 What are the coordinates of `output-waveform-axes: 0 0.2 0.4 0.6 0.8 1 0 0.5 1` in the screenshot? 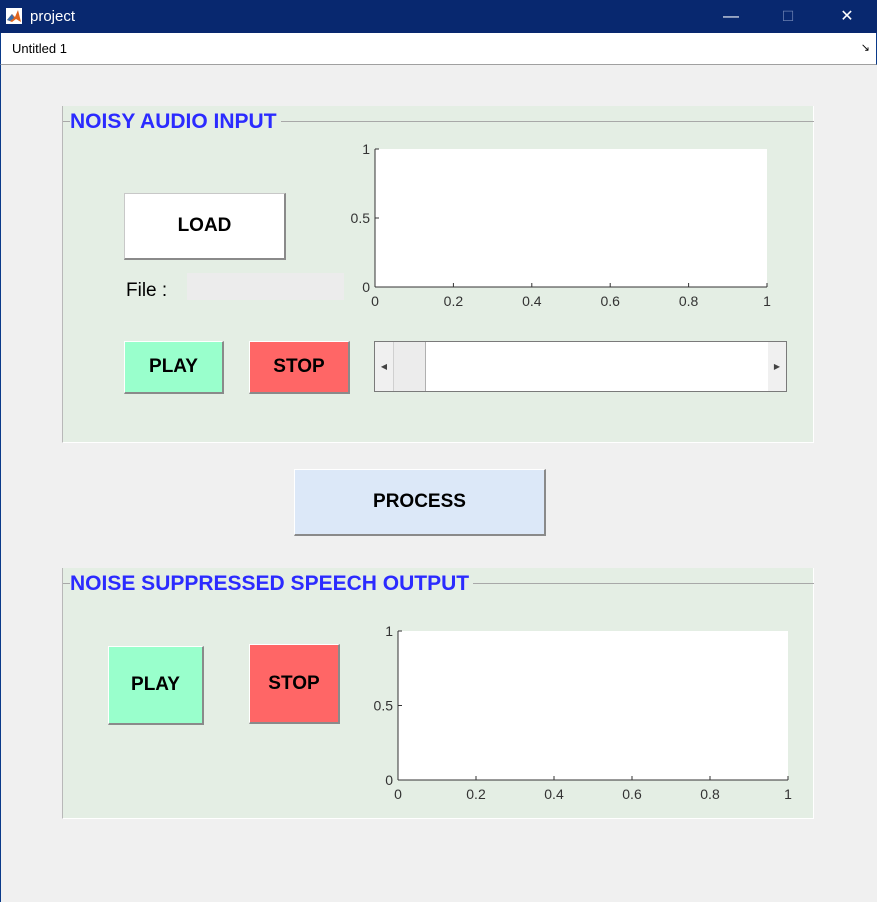 It's located at (583, 712).